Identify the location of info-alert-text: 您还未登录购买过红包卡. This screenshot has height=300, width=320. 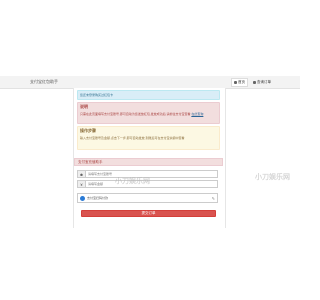
(97, 95).